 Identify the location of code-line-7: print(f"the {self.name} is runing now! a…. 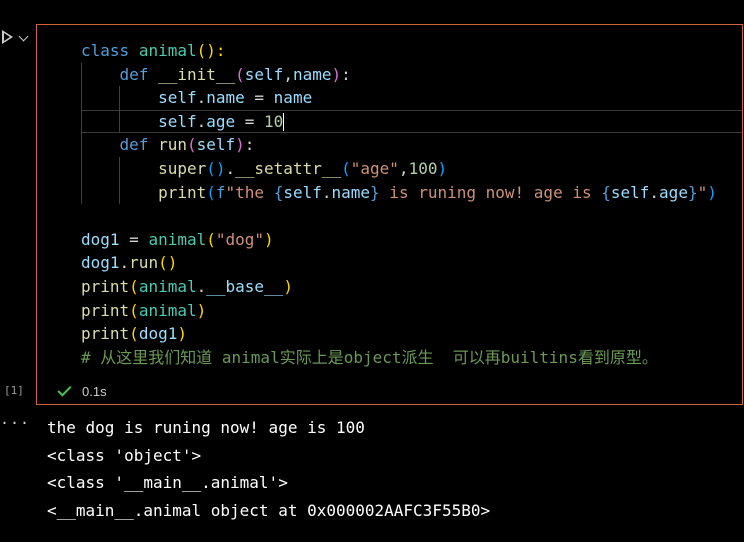
(389, 192).